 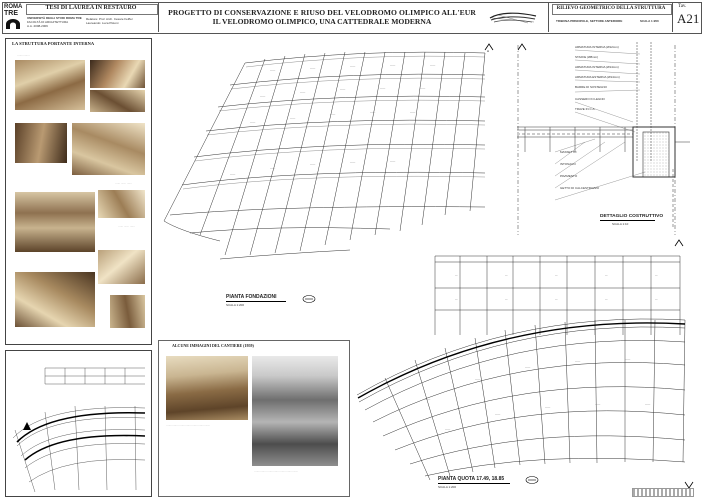 I want to click on tav-label: Tav., so click(x=682, y=6).